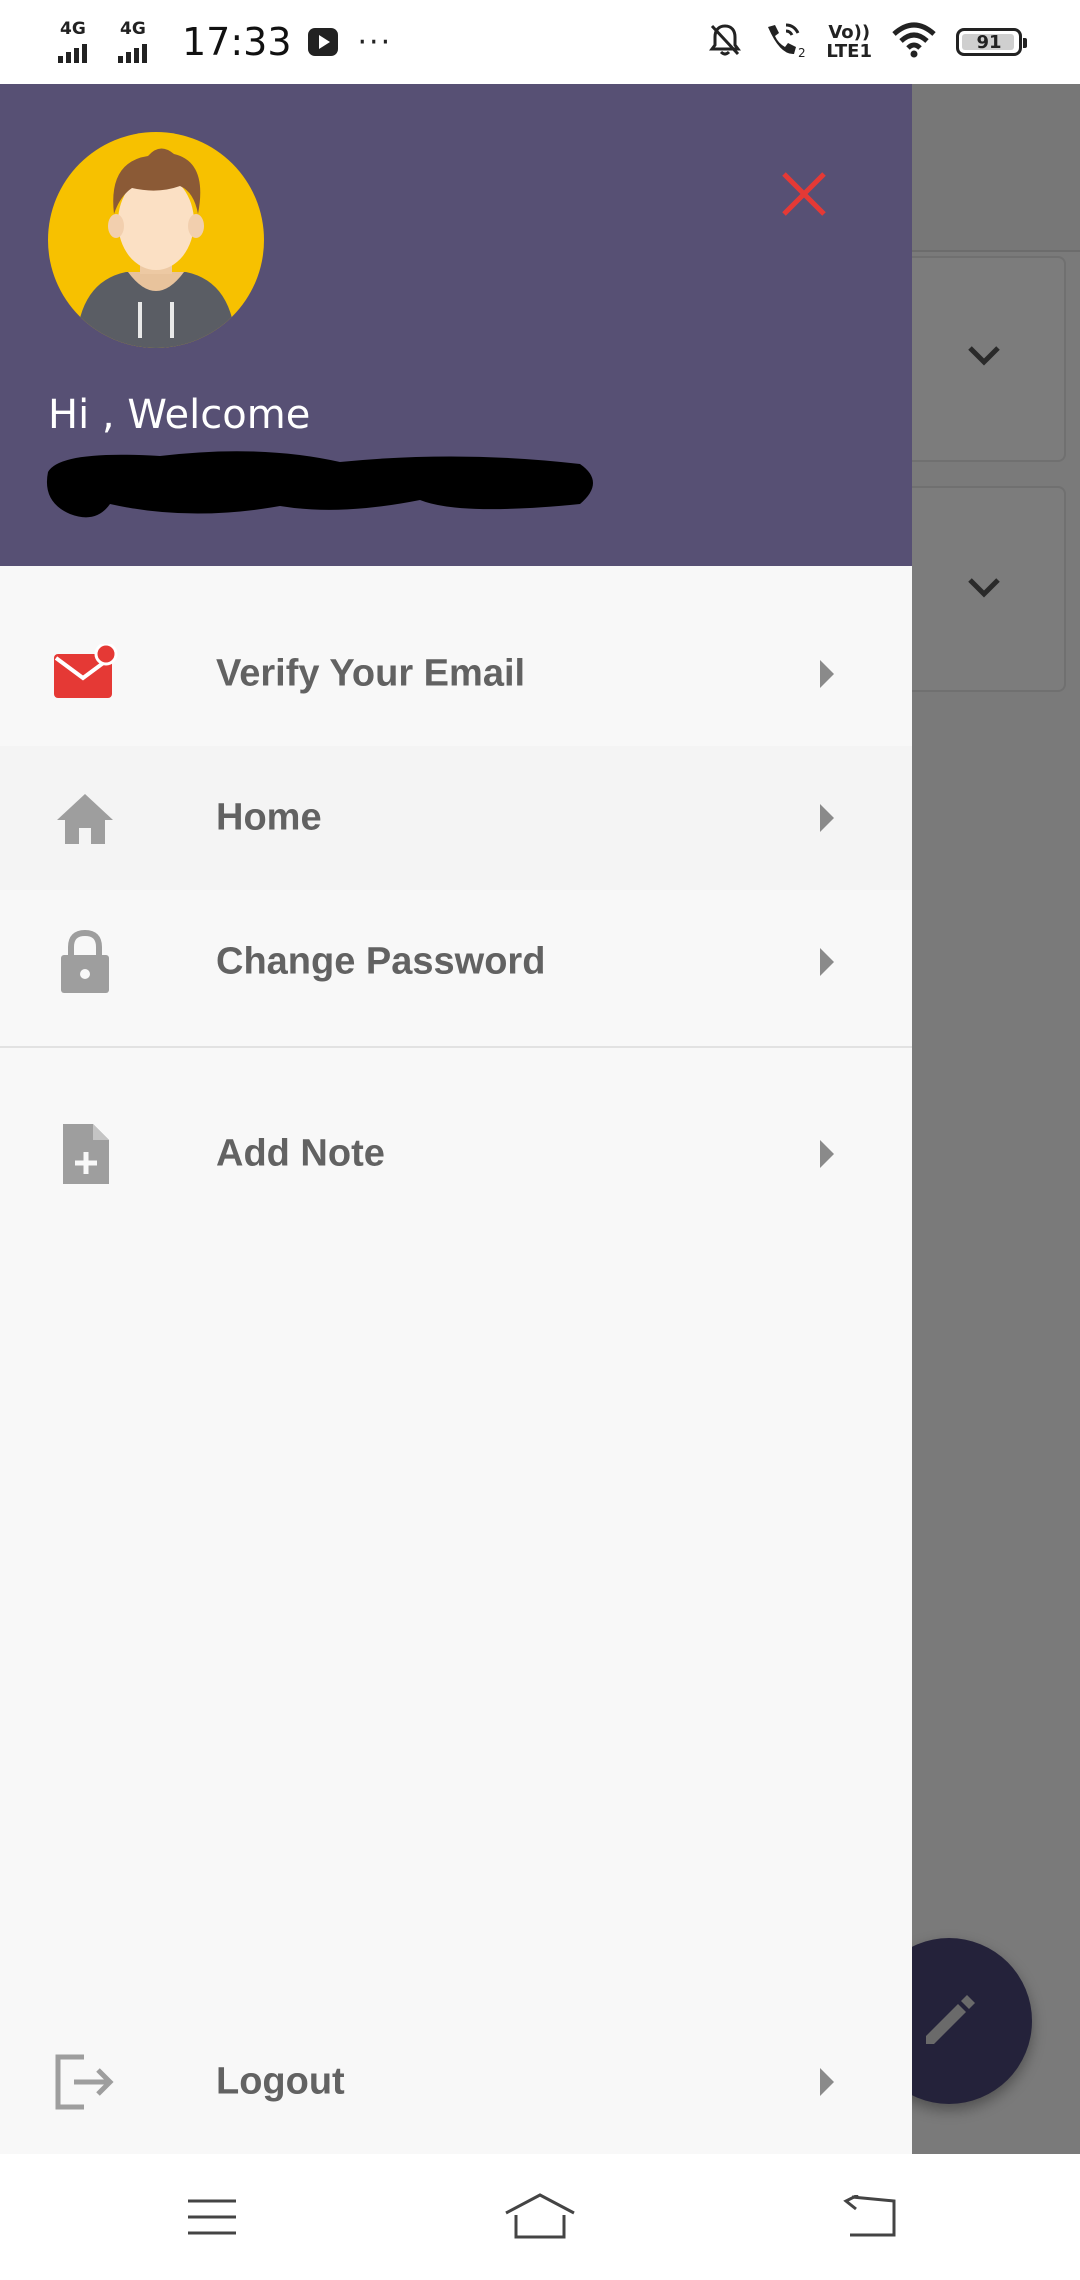  What do you see at coordinates (179, 415) in the screenshot?
I see `welcome-text: Hi , Welcome` at bounding box center [179, 415].